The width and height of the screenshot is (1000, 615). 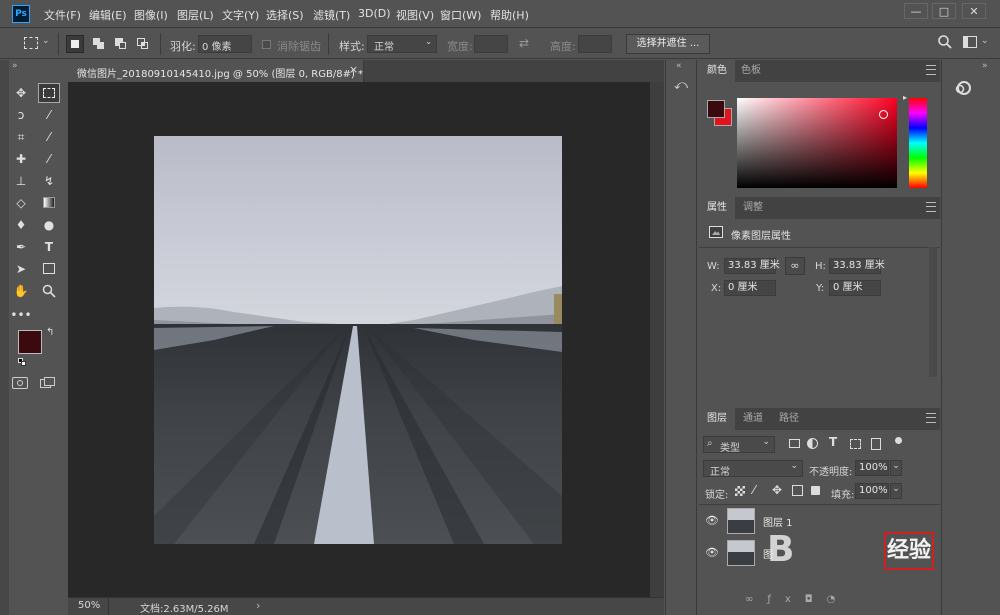 I want to click on foreground-color-swatch, so click(x=30, y=342).